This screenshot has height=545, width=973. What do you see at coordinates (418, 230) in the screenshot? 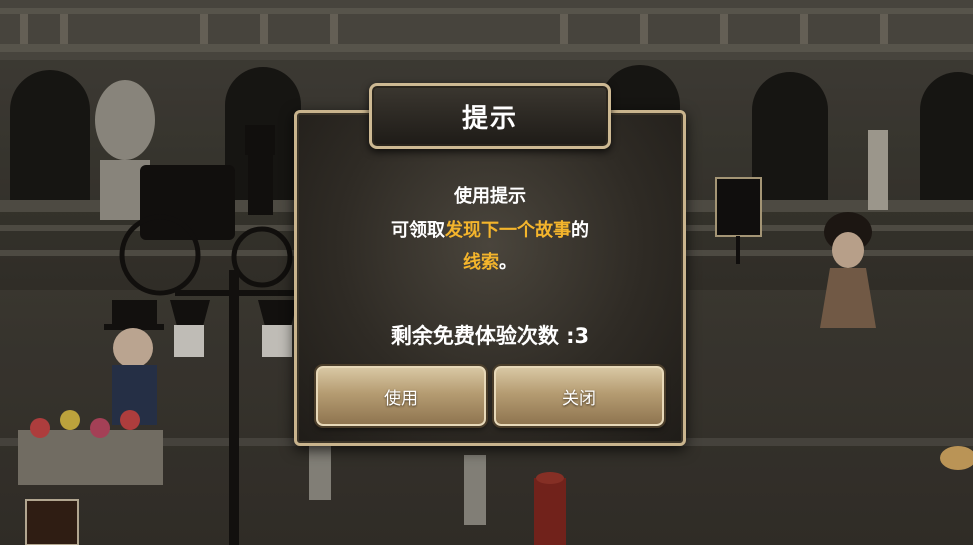
I see `hint-text-pre: 可领取` at bounding box center [418, 230].